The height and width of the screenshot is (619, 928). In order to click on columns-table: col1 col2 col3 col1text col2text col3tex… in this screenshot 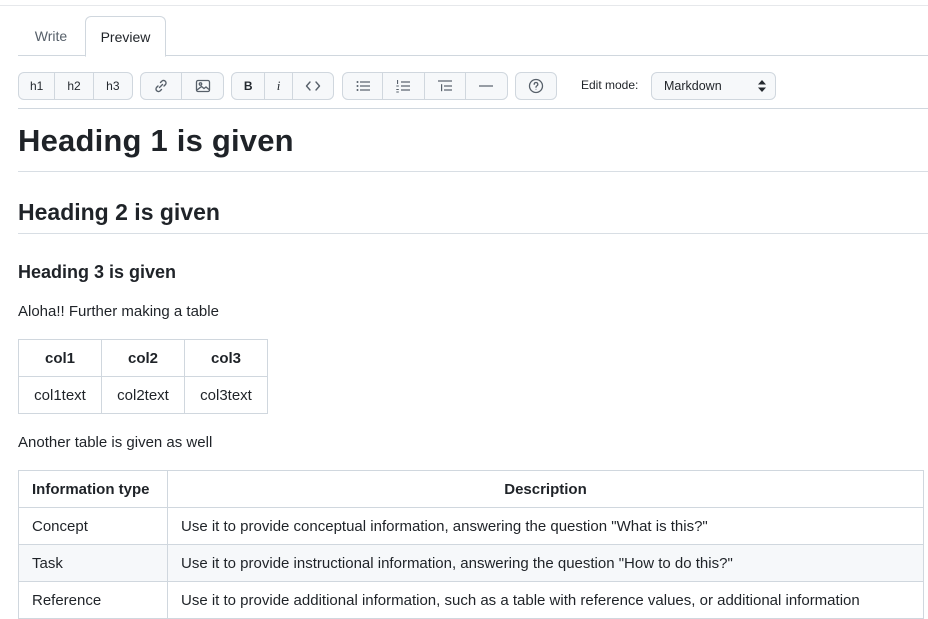, I will do `click(143, 376)`.